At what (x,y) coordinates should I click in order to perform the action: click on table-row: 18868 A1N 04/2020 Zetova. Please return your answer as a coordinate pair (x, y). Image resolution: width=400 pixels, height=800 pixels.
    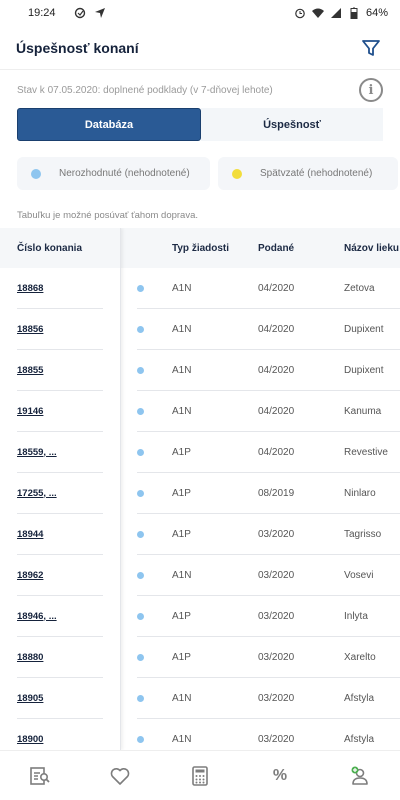
    Looking at the image, I should click on (200, 288).